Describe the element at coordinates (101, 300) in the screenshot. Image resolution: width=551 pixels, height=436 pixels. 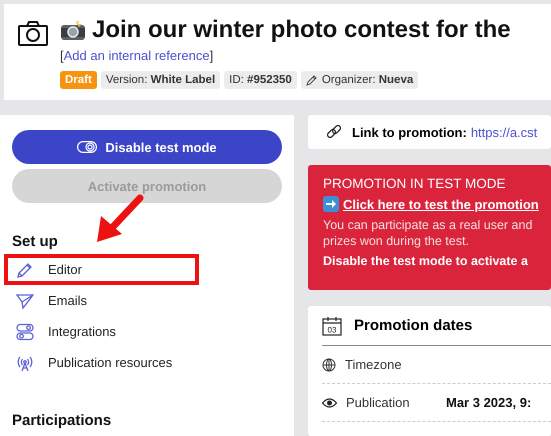
I see `sidebar-item: Emails` at that location.